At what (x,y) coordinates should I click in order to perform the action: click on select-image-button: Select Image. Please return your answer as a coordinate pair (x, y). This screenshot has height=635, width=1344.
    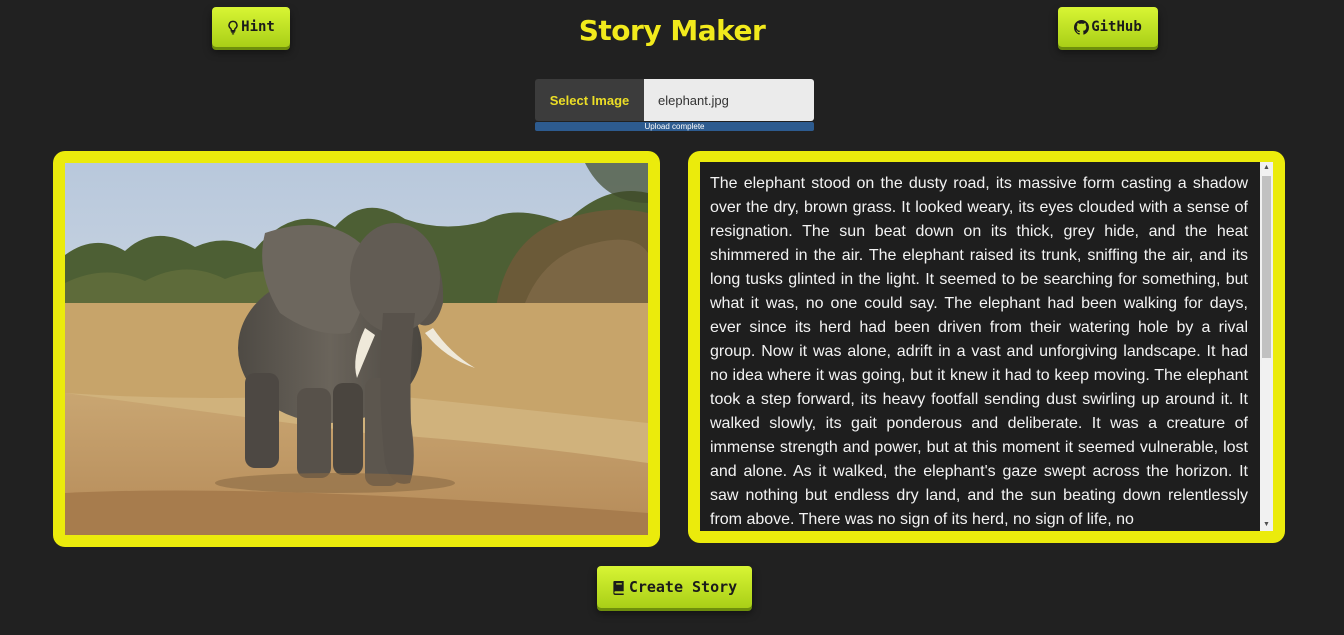
    Looking at the image, I should click on (589, 100).